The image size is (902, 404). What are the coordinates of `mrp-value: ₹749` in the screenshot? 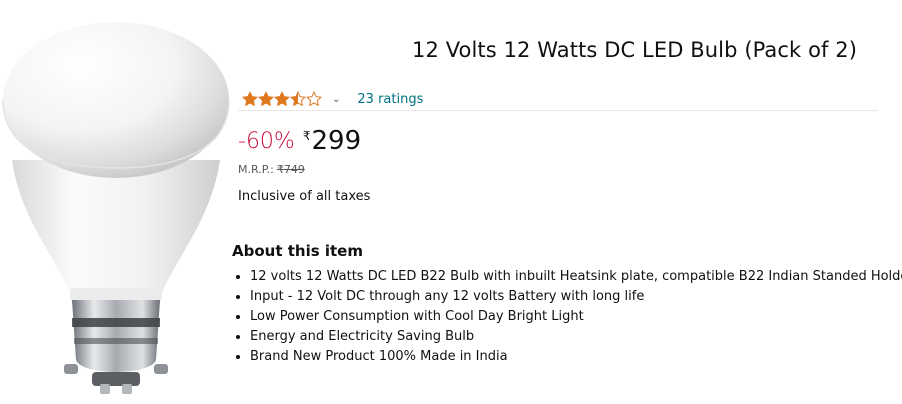 It's located at (290, 169).